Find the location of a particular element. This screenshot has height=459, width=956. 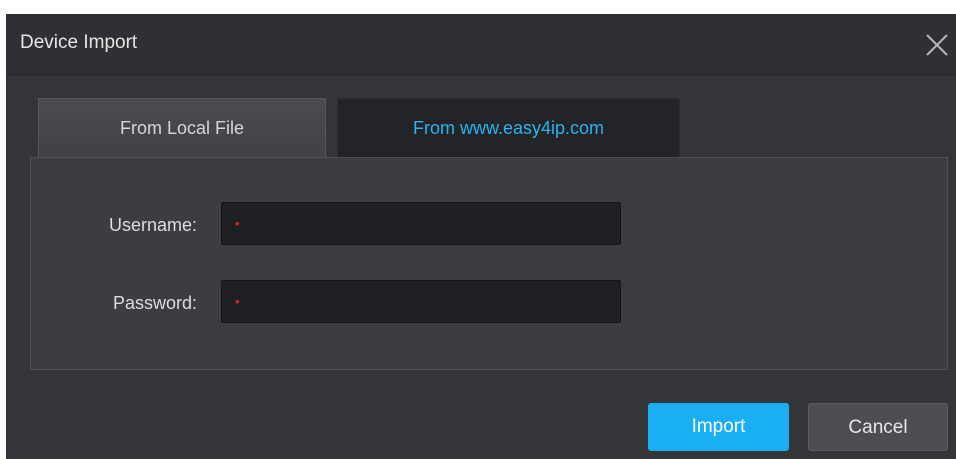

cancel-button: Cancel is located at coordinates (878, 427).